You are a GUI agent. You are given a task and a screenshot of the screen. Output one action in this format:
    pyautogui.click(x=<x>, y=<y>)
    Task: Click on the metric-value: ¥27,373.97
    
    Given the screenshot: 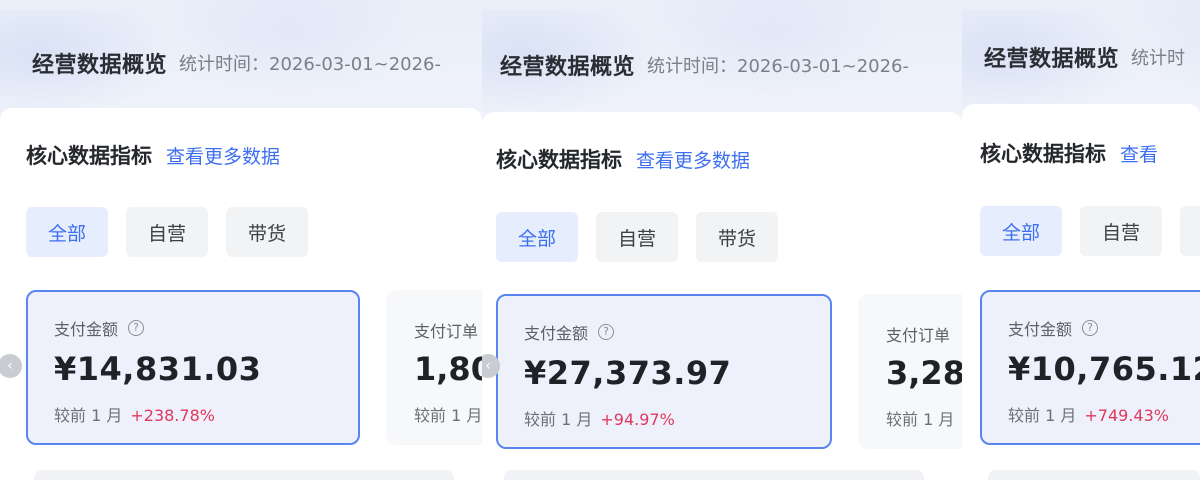 What is the action you would take?
    pyautogui.click(x=628, y=373)
    